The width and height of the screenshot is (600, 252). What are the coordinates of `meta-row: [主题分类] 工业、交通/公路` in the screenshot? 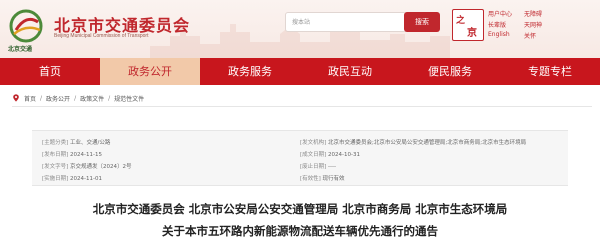 It's located at (87, 143).